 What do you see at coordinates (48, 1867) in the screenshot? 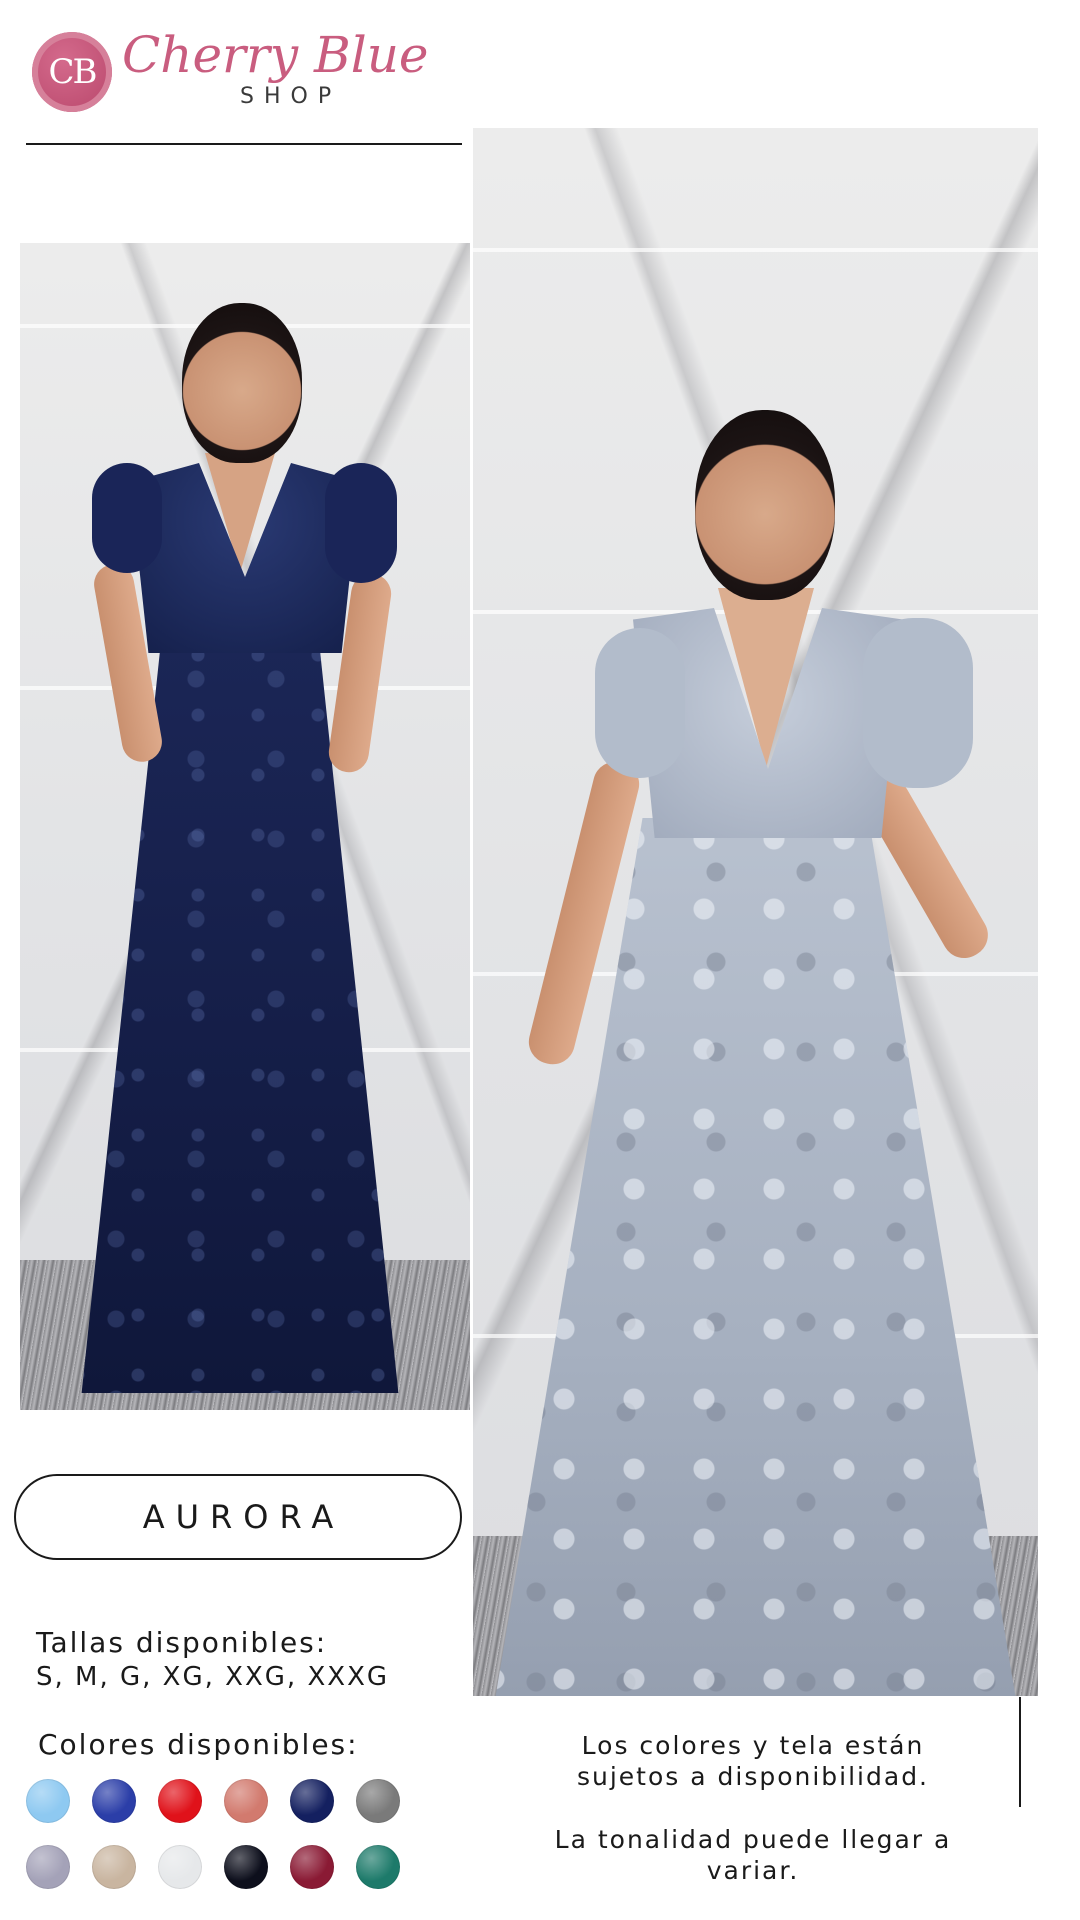
I see `swatch-lavender-marble` at bounding box center [48, 1867].